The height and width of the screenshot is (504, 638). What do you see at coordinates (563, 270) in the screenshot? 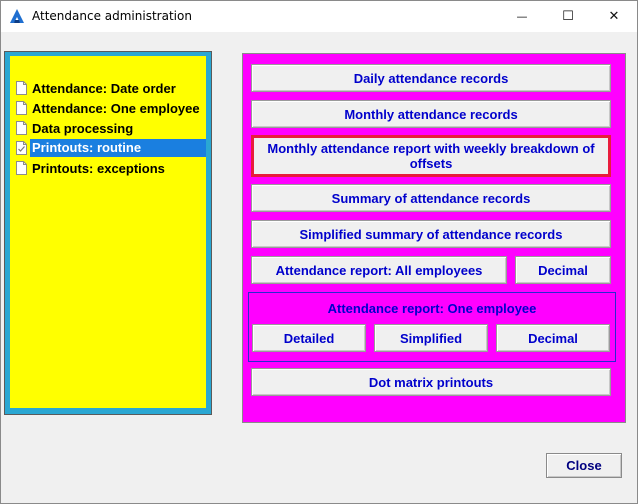
I see `all-employees-decimal-button: Decimal` at bounding box center [563, 270].